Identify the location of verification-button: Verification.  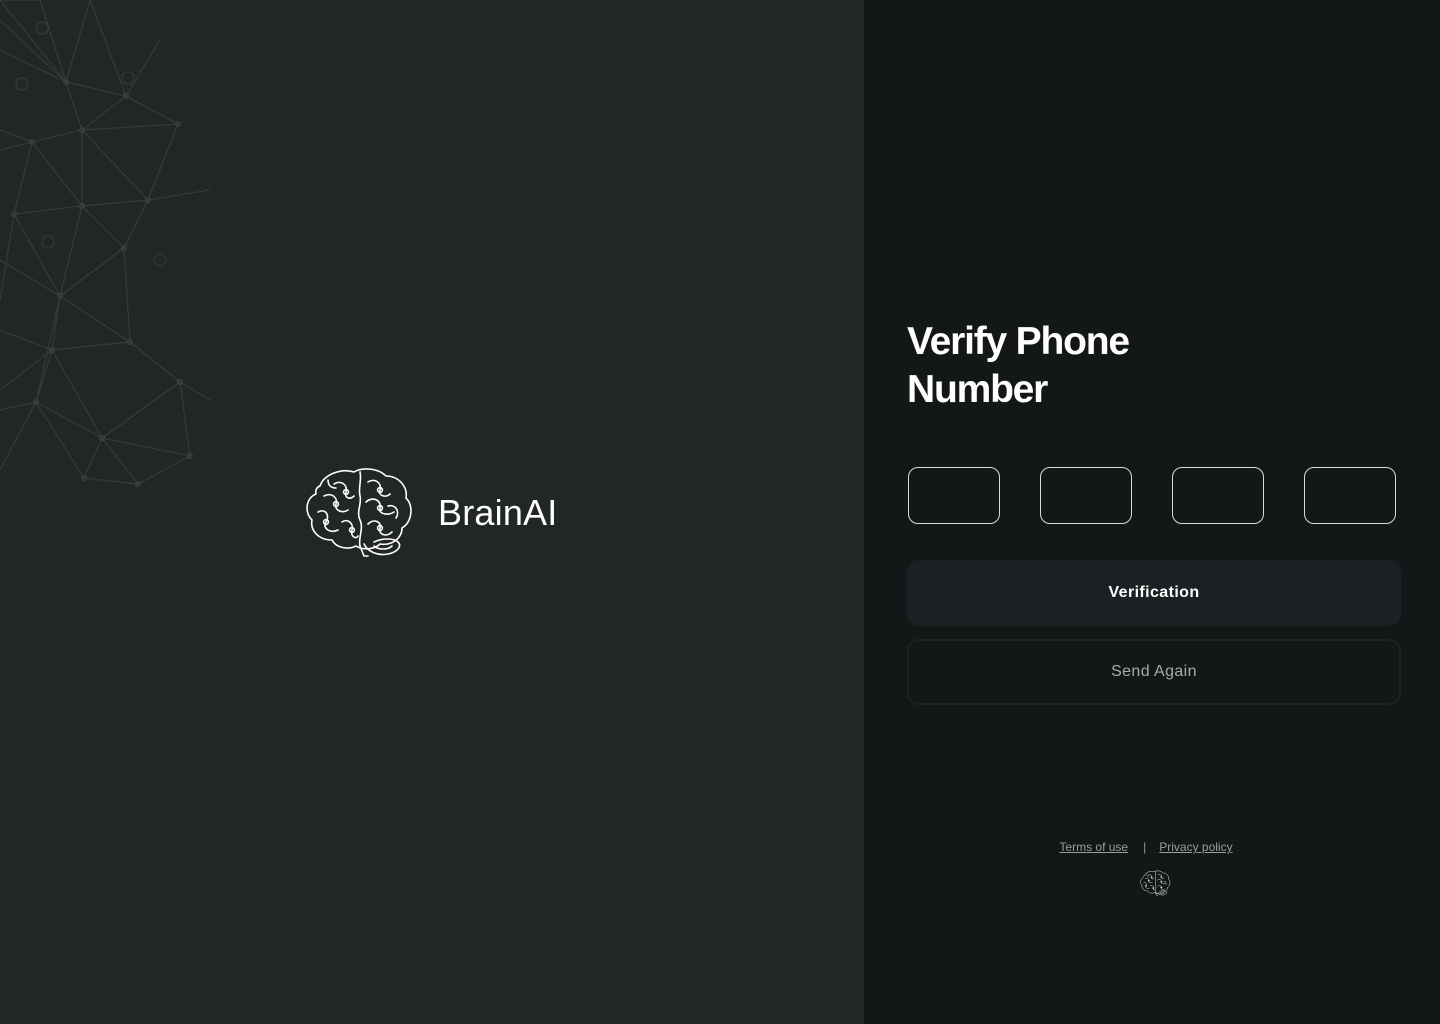
(1154, 593).